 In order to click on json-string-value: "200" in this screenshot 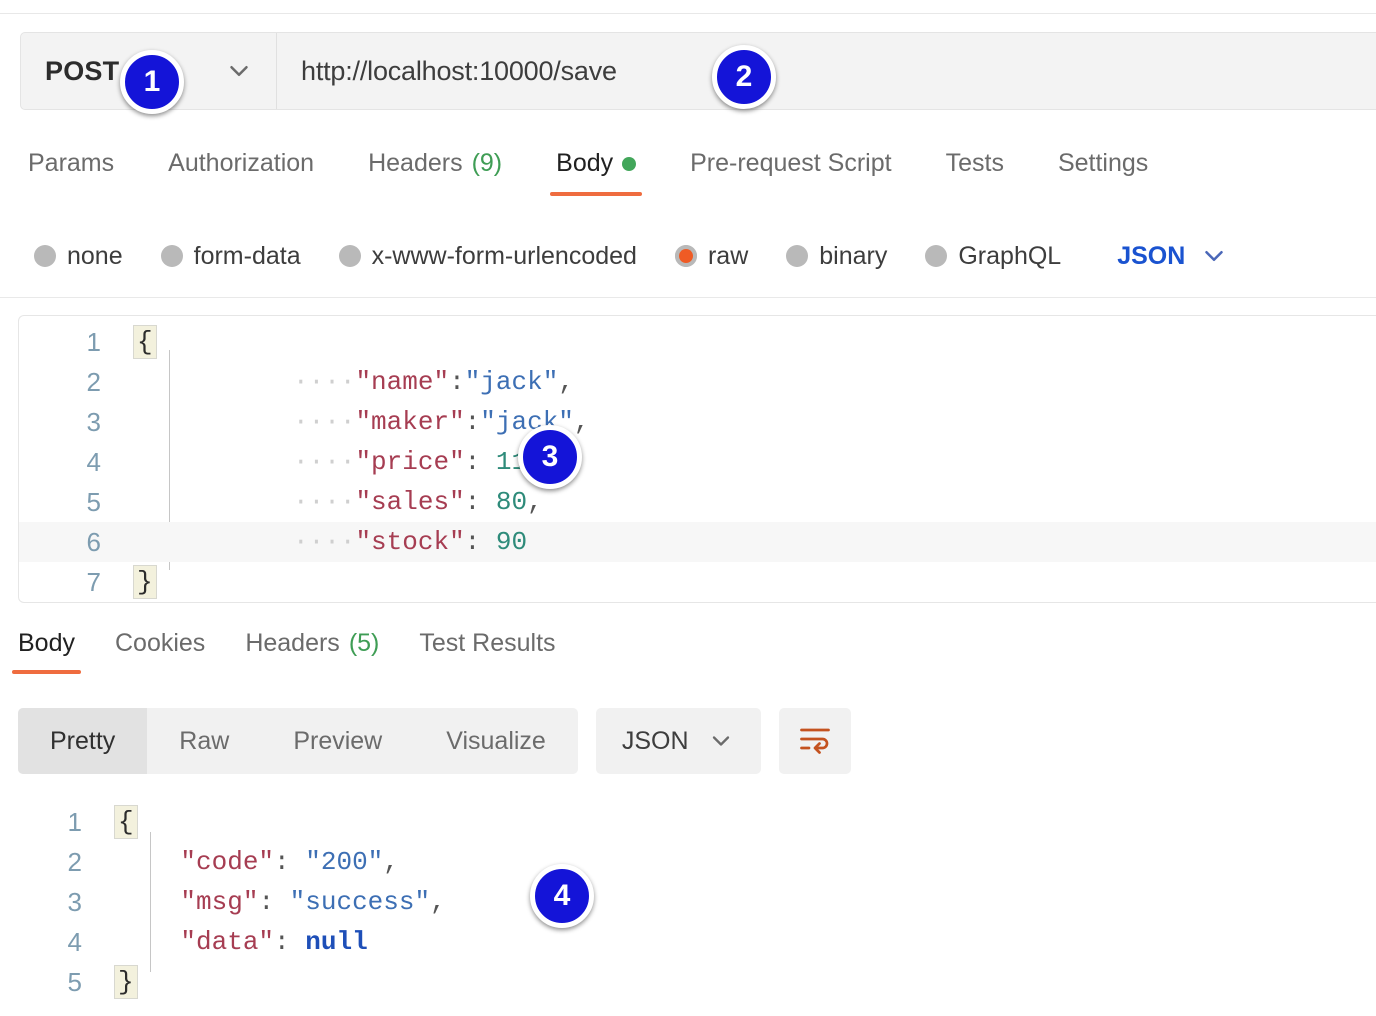, I will do `click(344, 862)`.